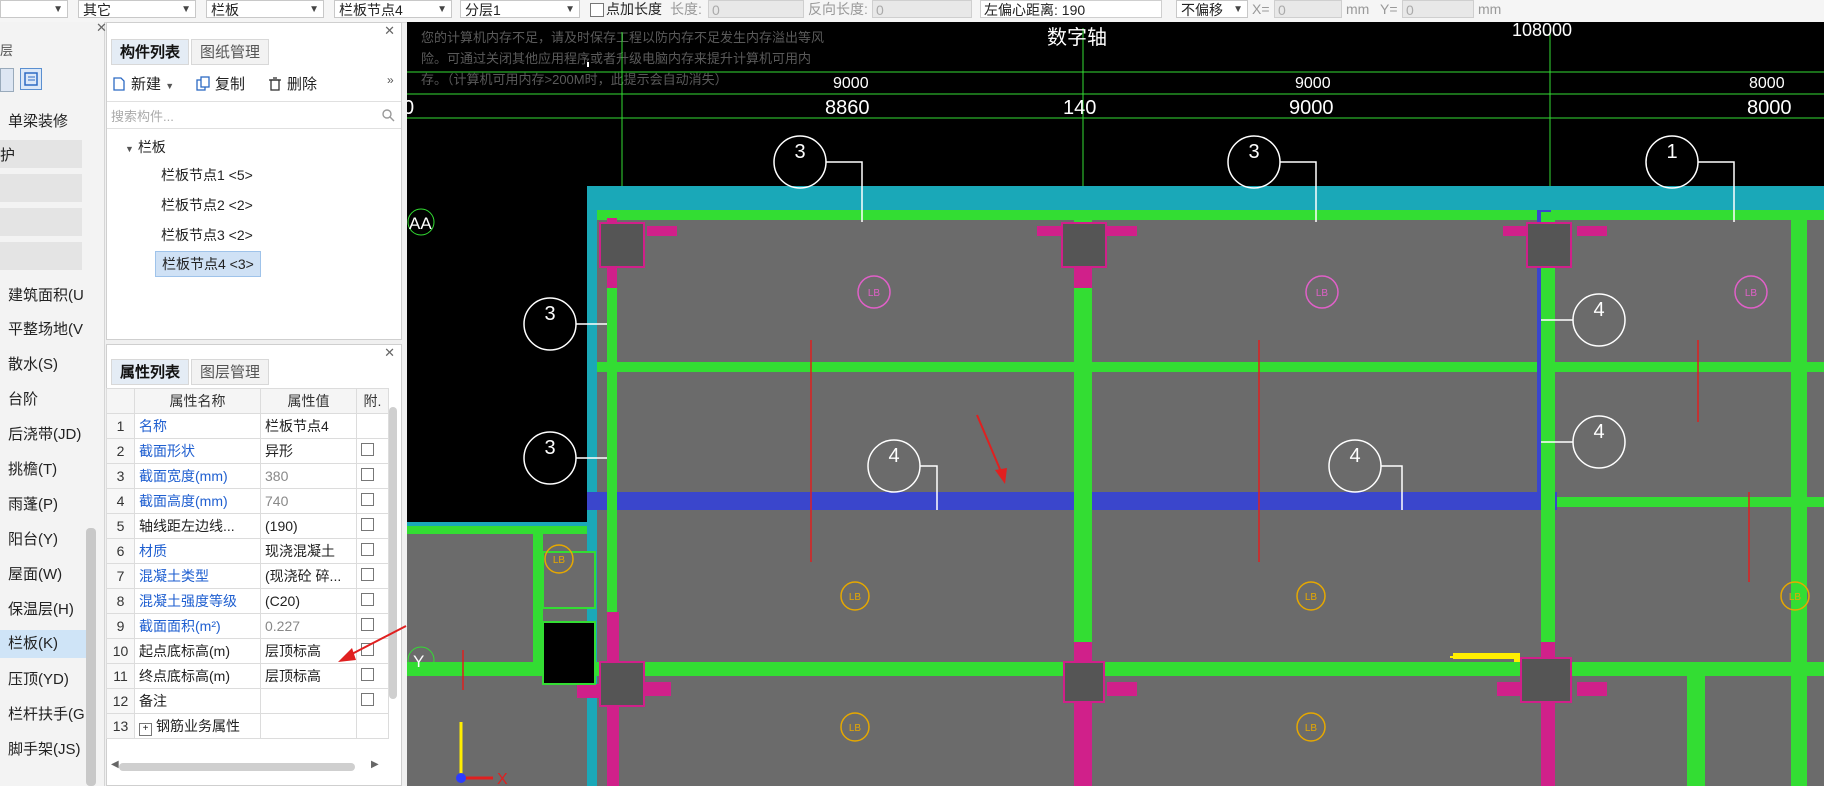 This screenshot has height=786, width=1824. I want to click on left-offset-field: 左偏心距离: 190, so click(1071, 9).